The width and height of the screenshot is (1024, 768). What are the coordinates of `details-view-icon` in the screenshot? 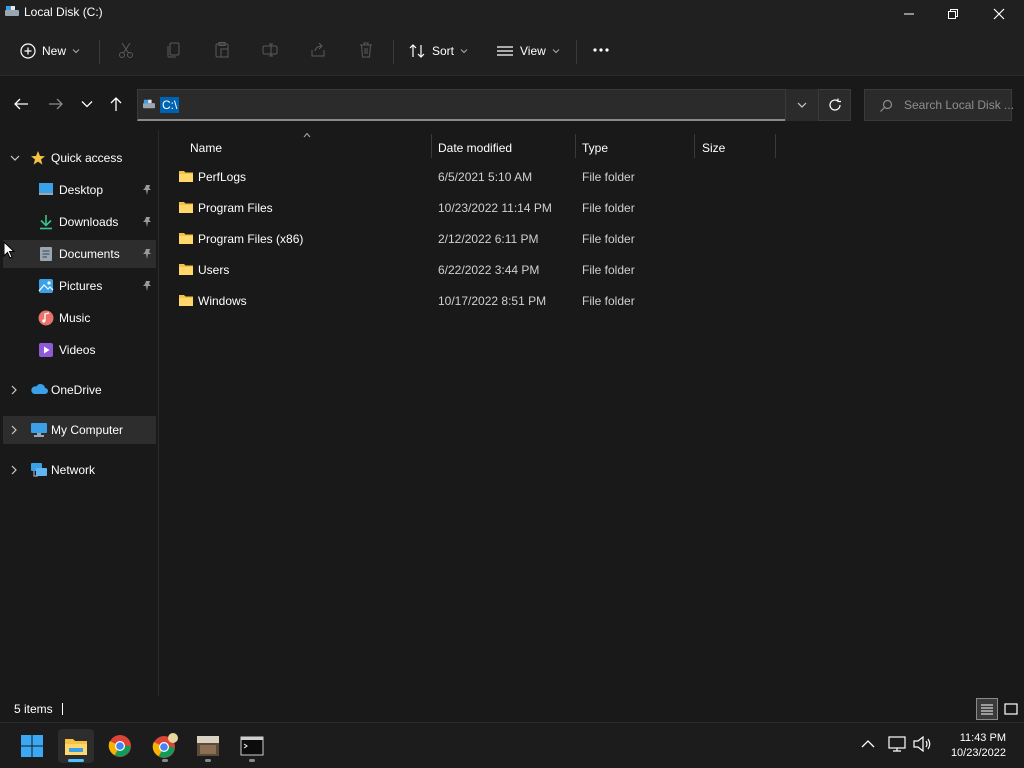 It's located at (987, 709).